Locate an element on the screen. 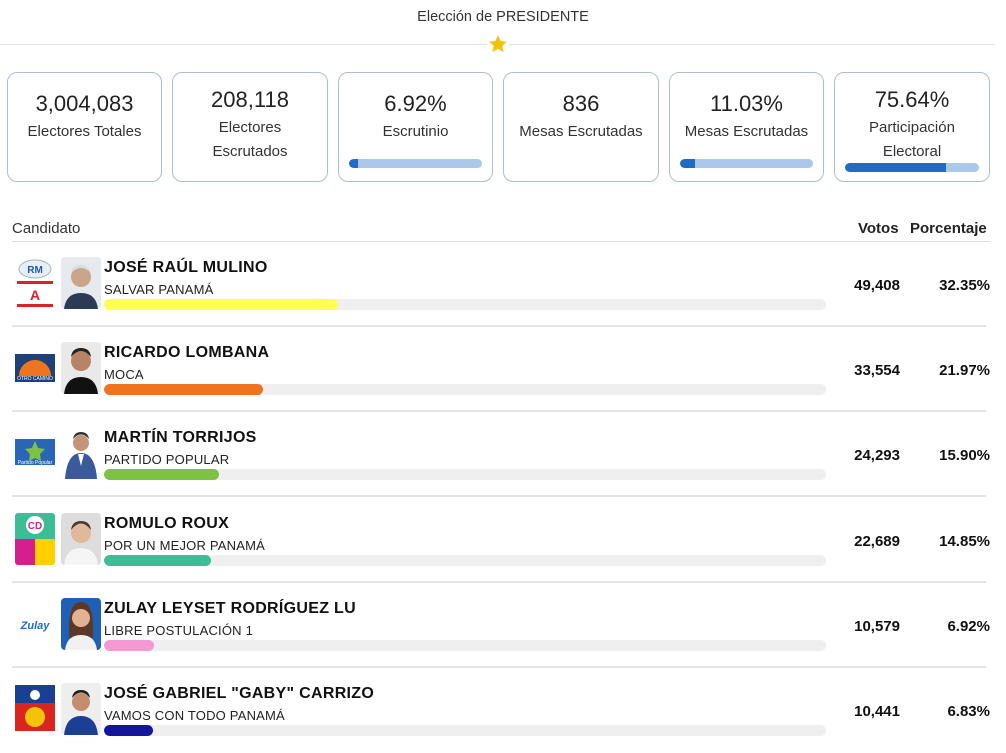 This screenshot has width=1006, height=753. results-table-header: Candidato Votos Porcentaje is located at coordinates (502, 231).